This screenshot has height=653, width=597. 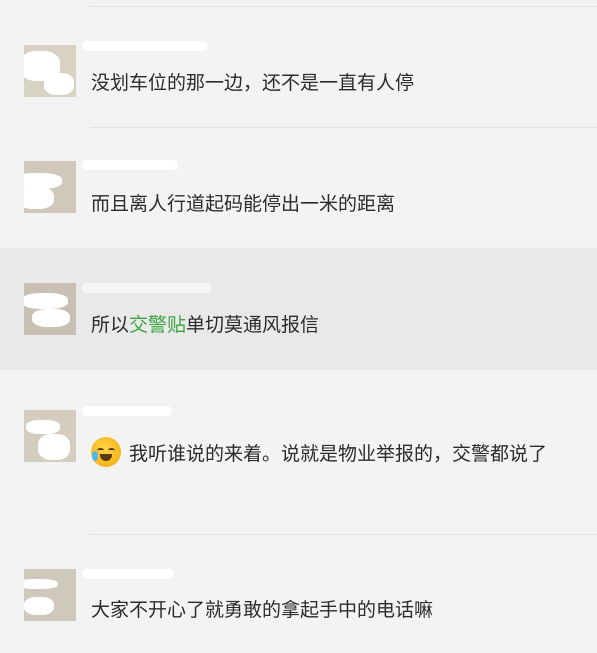 I want to click on comment-text: 大家不开心了就勇敢的拿起手中的电话嘛, so click(x=262, y=610).